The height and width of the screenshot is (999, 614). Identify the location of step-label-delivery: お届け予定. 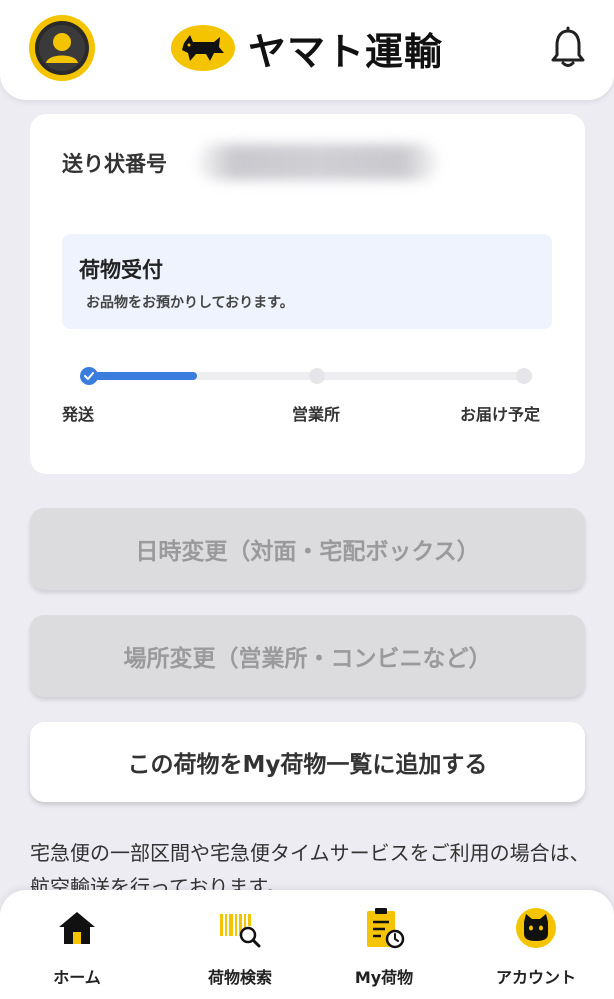
(500, 414).